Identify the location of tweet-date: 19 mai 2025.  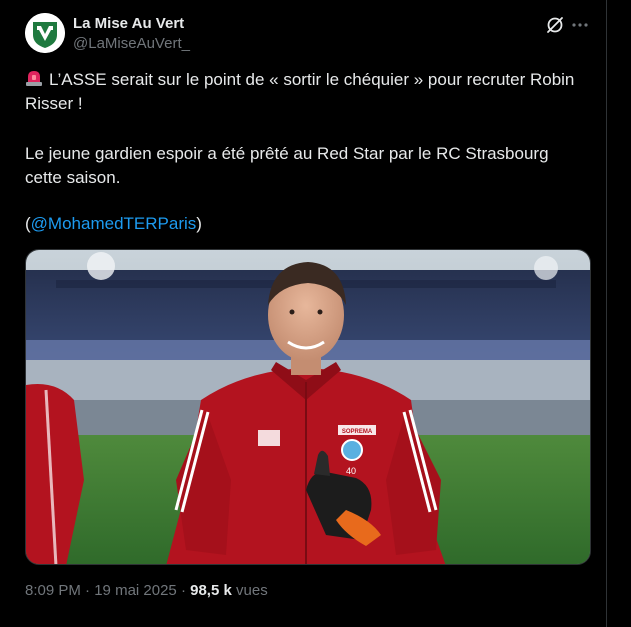
(135, 590).